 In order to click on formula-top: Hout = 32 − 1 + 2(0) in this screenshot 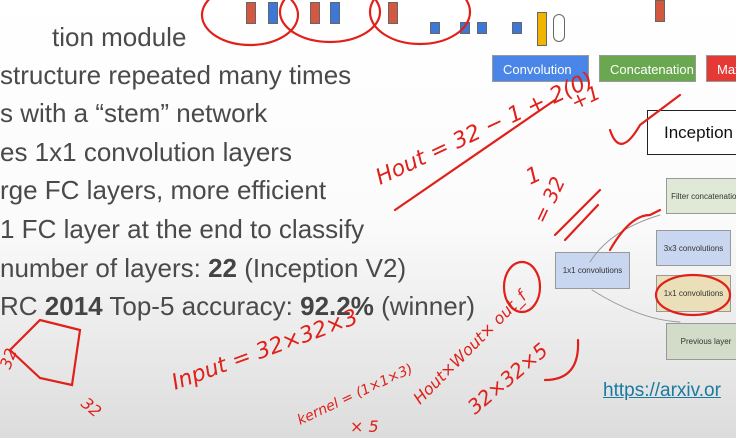, I will do `click(484, 129)`.